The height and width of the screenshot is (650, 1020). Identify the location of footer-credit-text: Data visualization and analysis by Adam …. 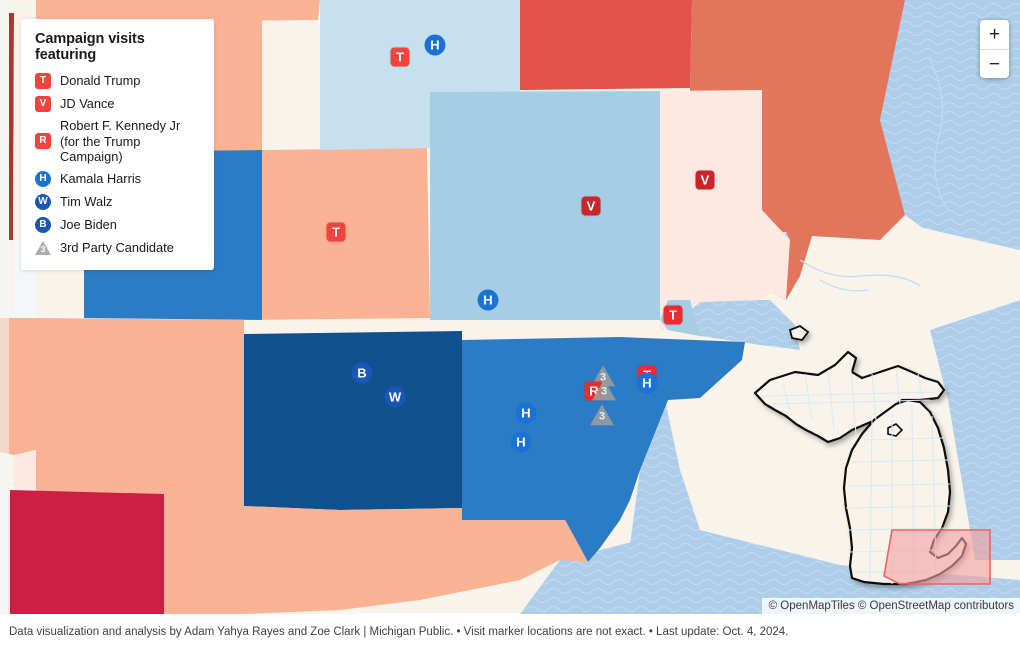
(399, 632).